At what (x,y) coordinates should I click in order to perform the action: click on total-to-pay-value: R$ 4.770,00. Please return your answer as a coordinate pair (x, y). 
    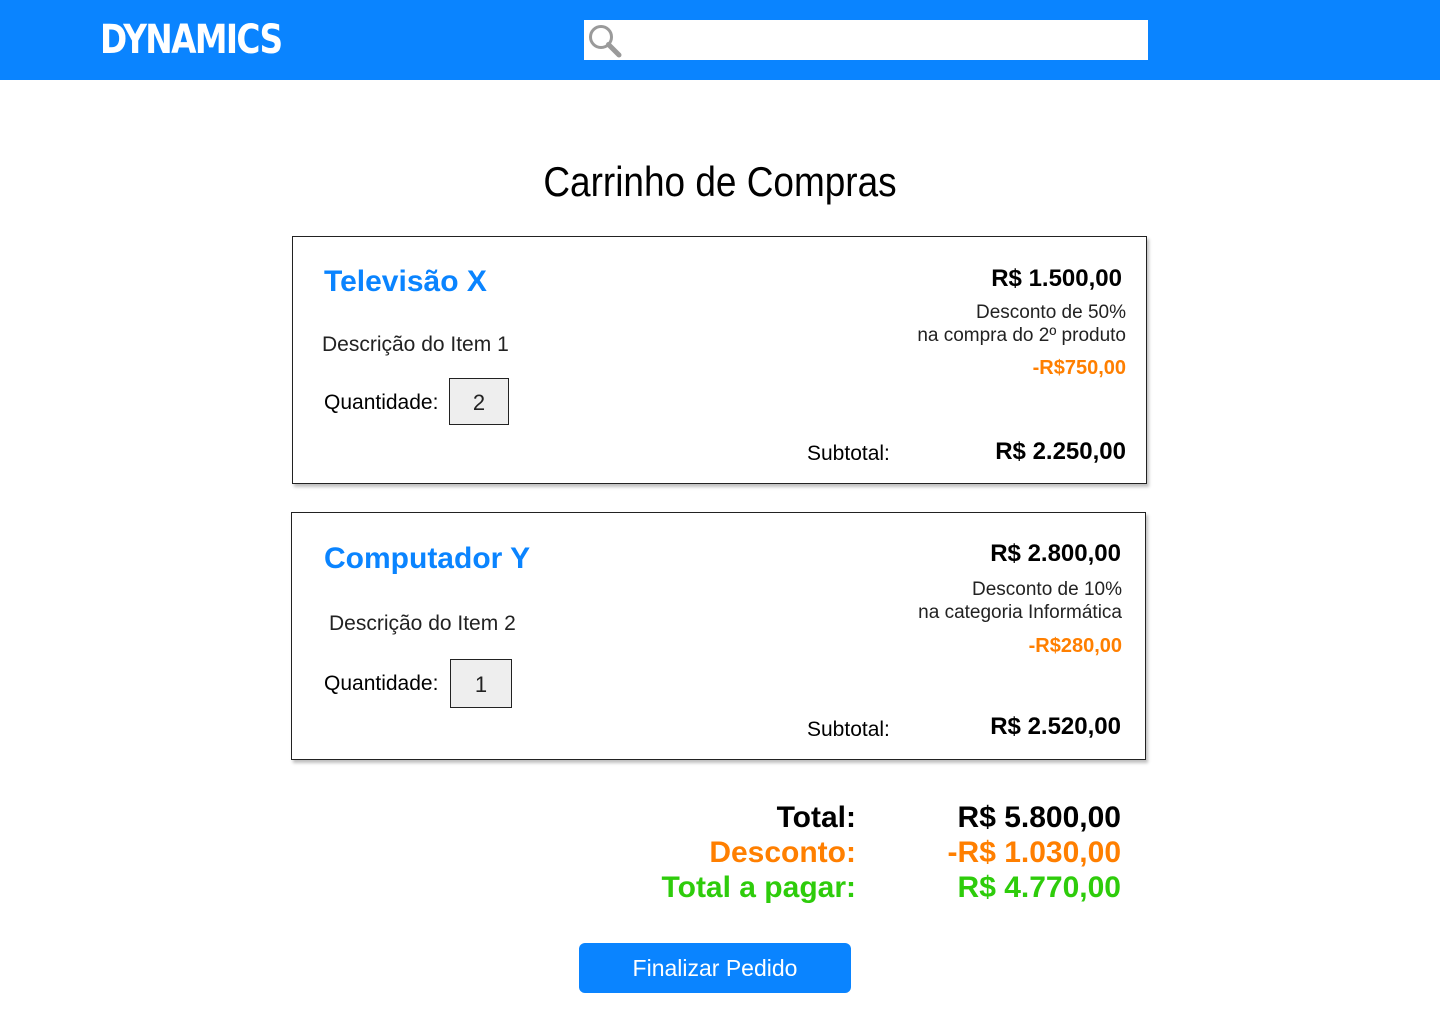
    Looking at the image, I should click on (1039, 887).